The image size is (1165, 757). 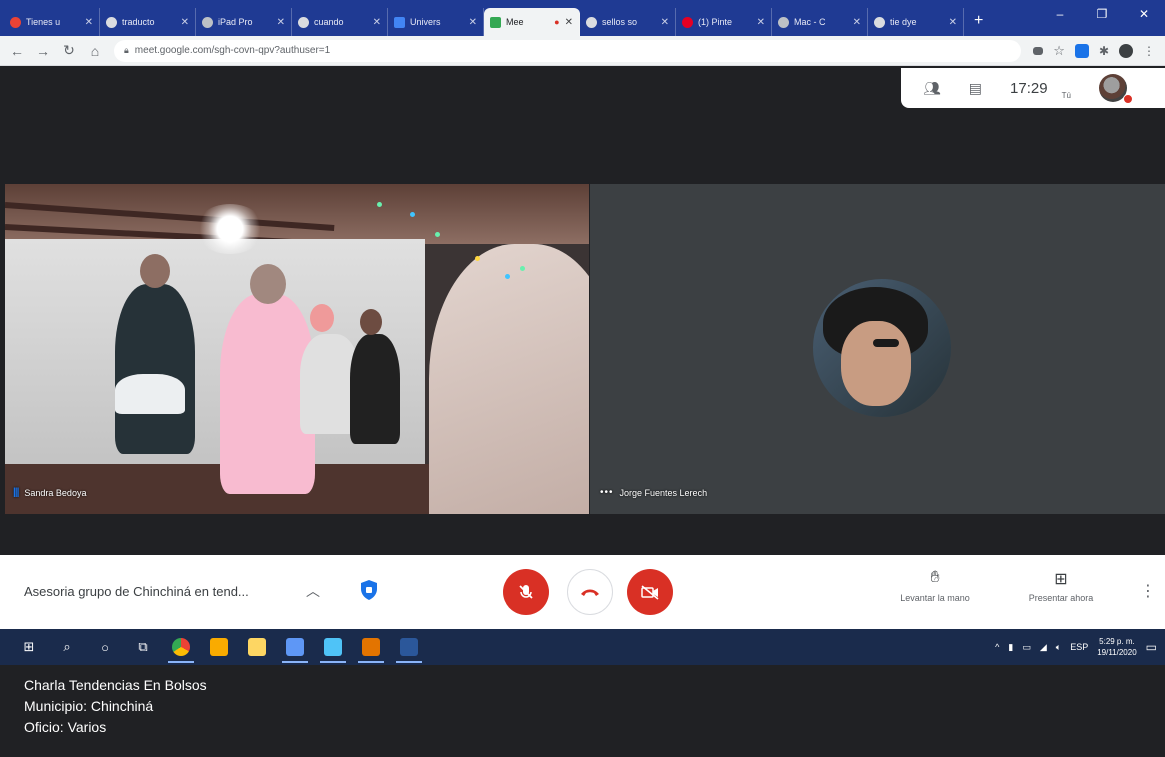 What do you see at coordinates (495, 22) in the screenshot?
I see `meet-icon` at bounding box center [495, 22].